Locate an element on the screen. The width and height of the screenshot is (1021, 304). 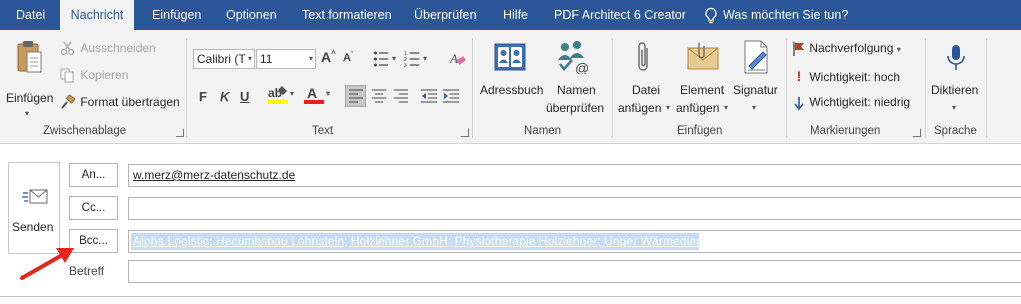
cut-label: Ausschneiden is located at coordinates (118, 48).